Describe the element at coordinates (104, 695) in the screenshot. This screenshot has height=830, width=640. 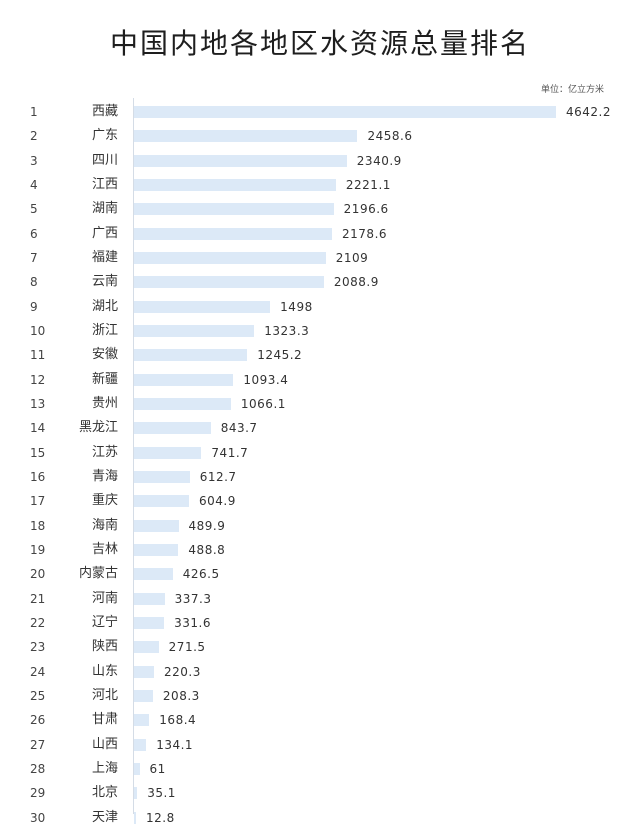
I see `category-label: 河北` at that location.